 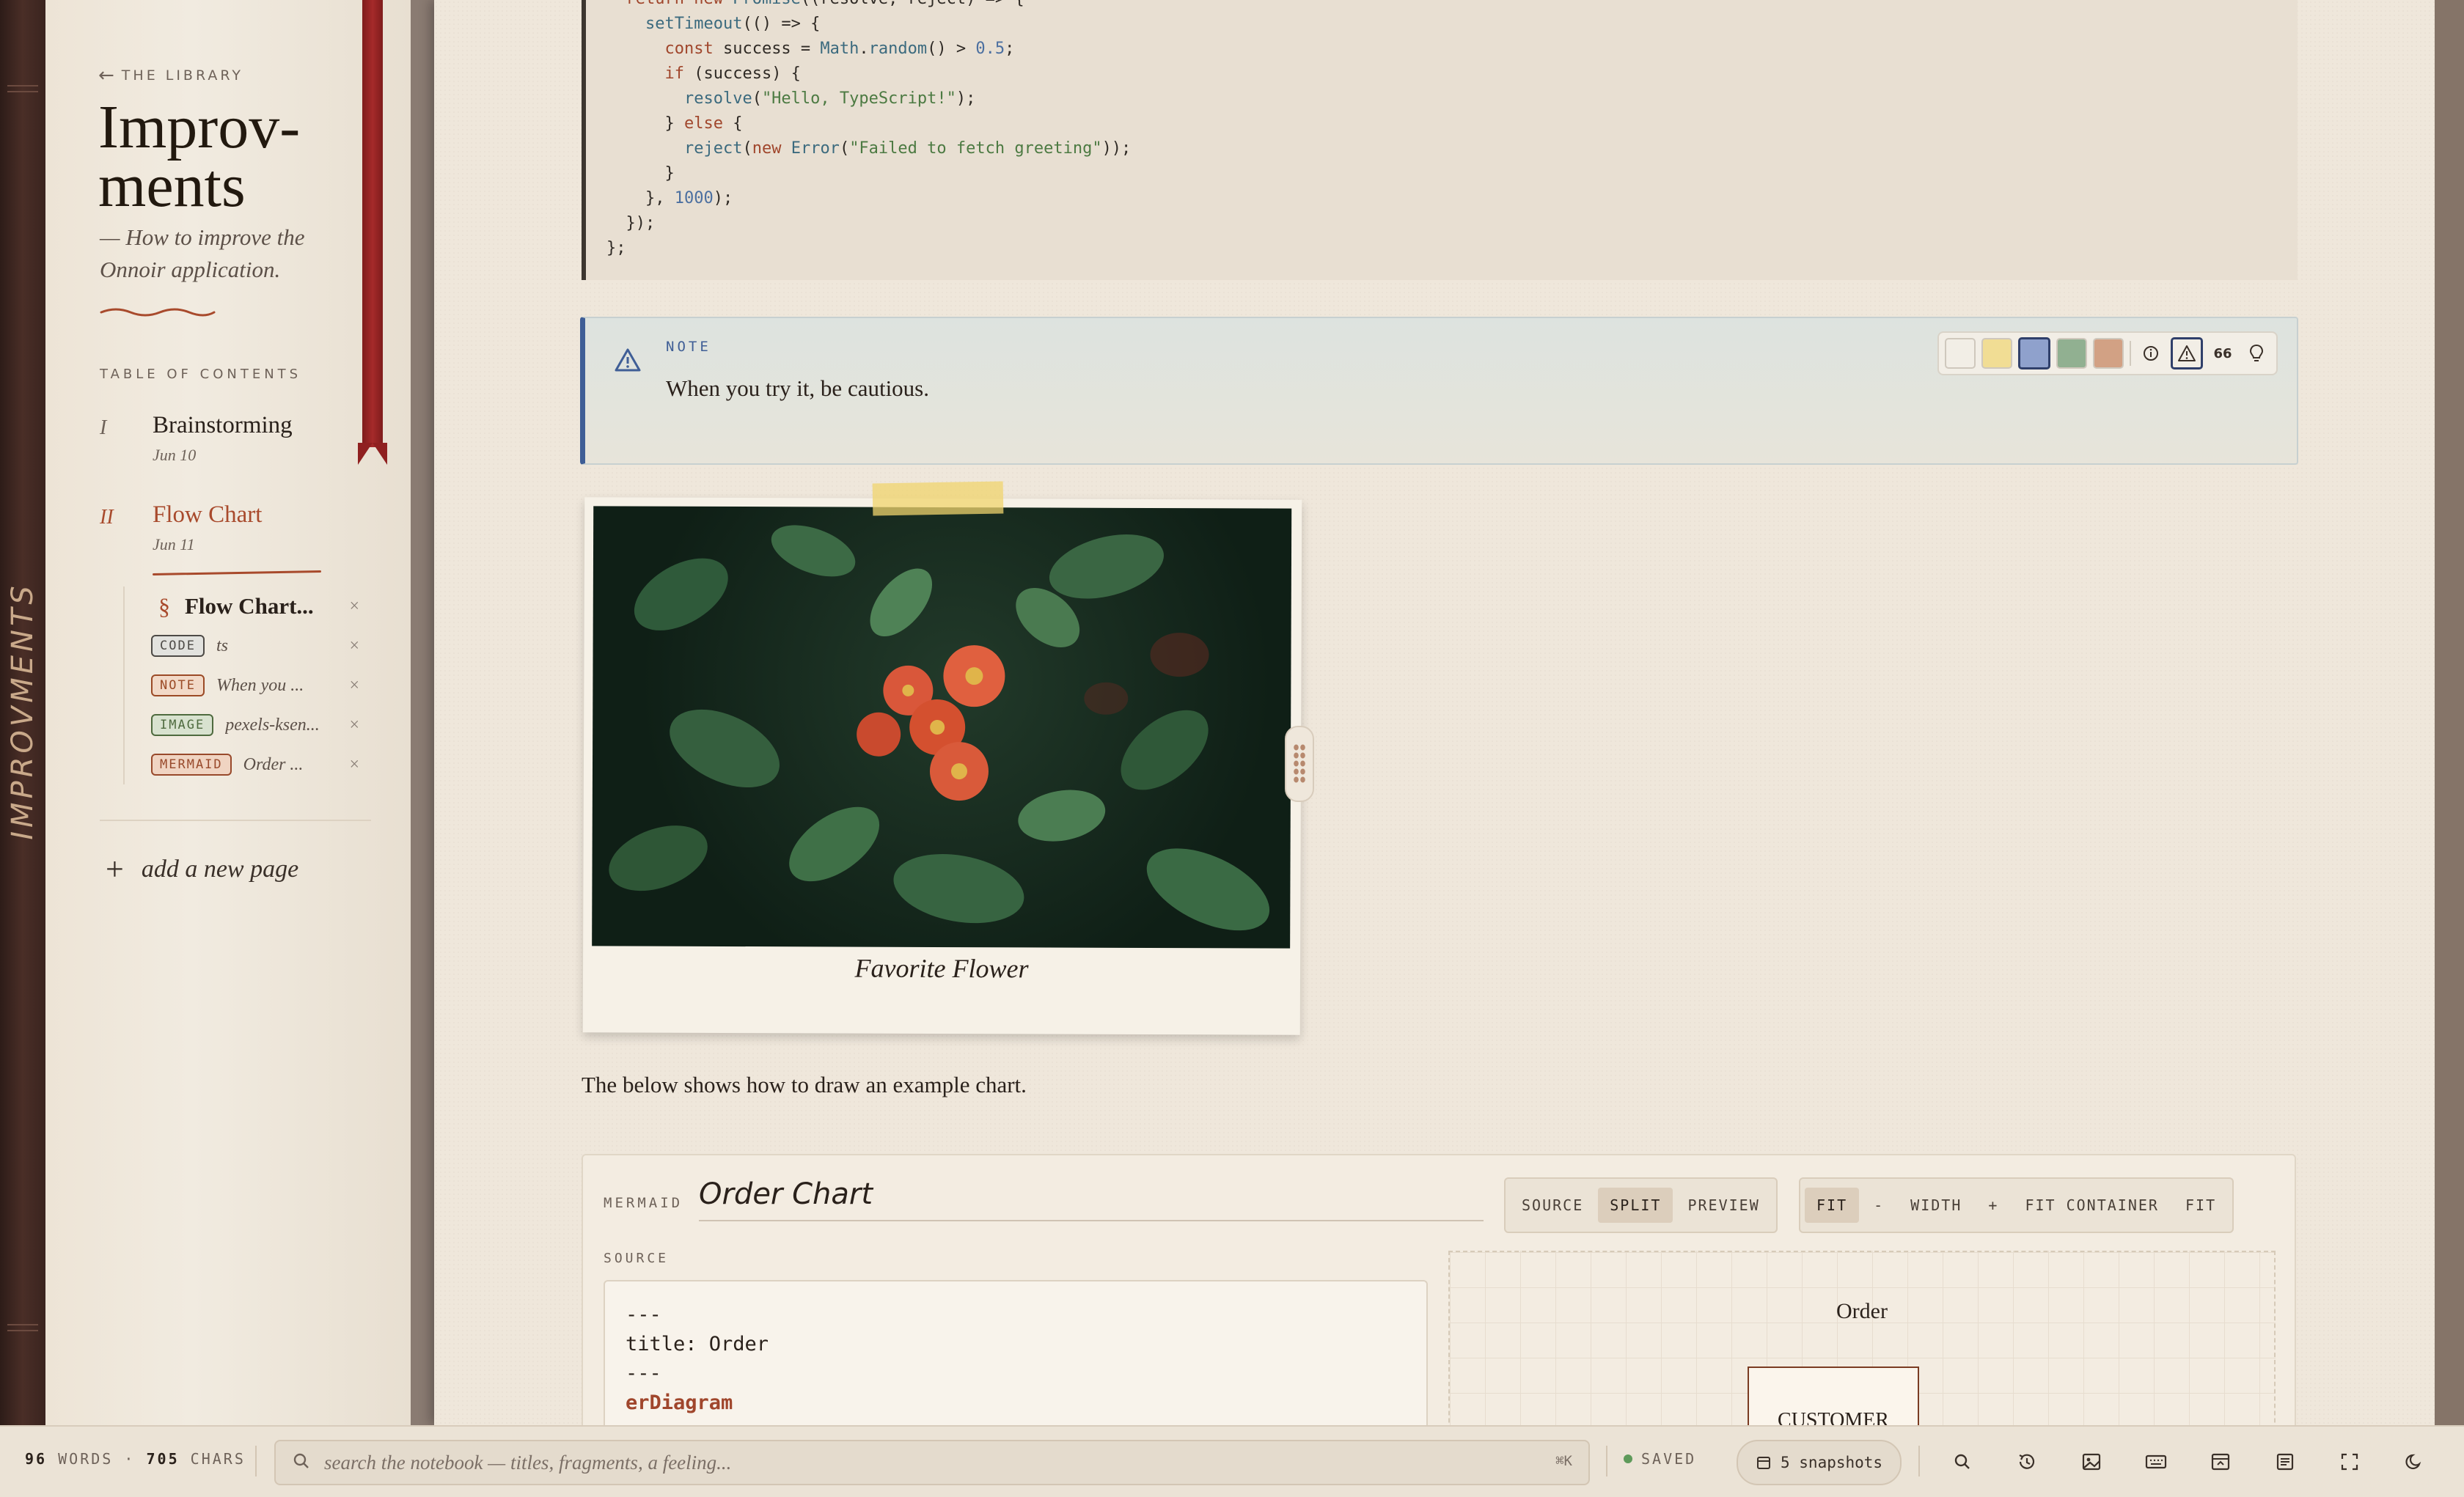 I want to click on fit-toggle-button: FIT, so click(x=2201, y=1205).